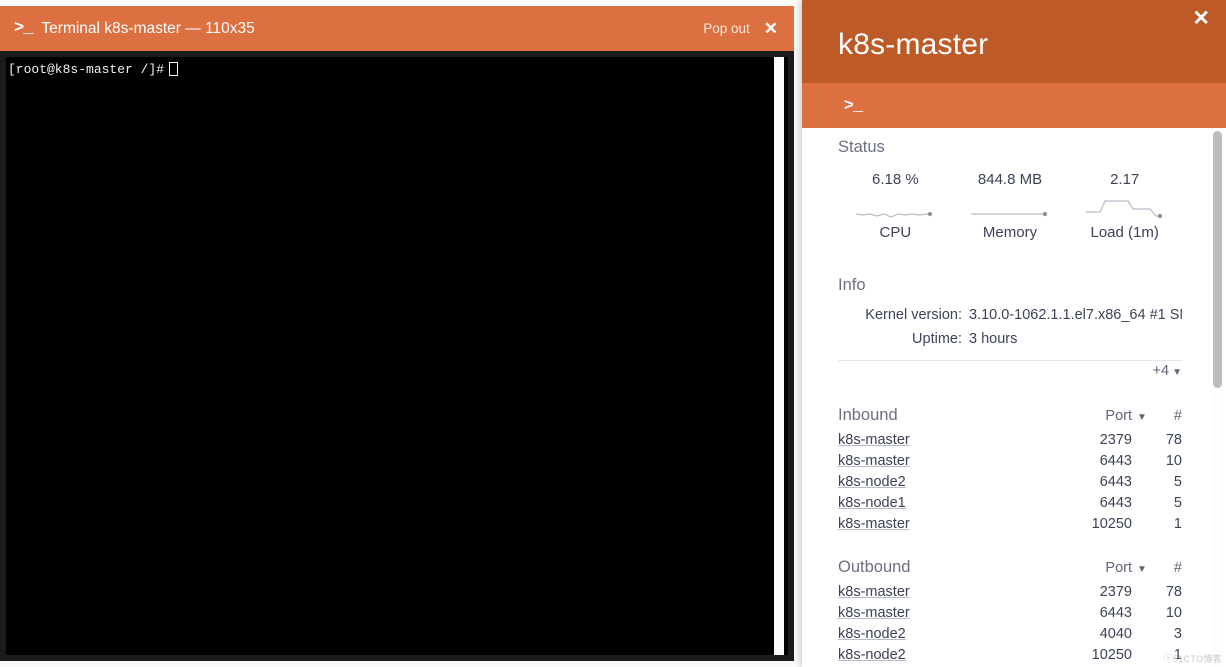 The image size is (1226, 667). I want to click on panel-tabbar: >_, so click(1014, 105).